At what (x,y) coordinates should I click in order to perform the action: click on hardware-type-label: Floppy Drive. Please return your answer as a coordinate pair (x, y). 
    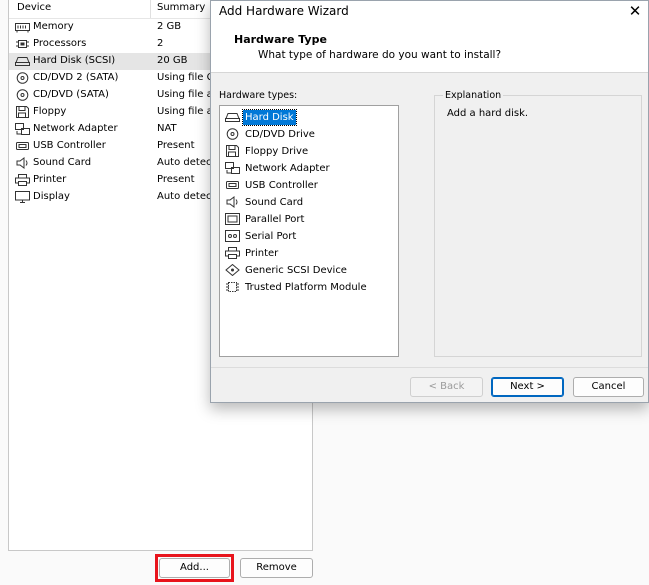
    Looking at the image, I should click on (277, 151).